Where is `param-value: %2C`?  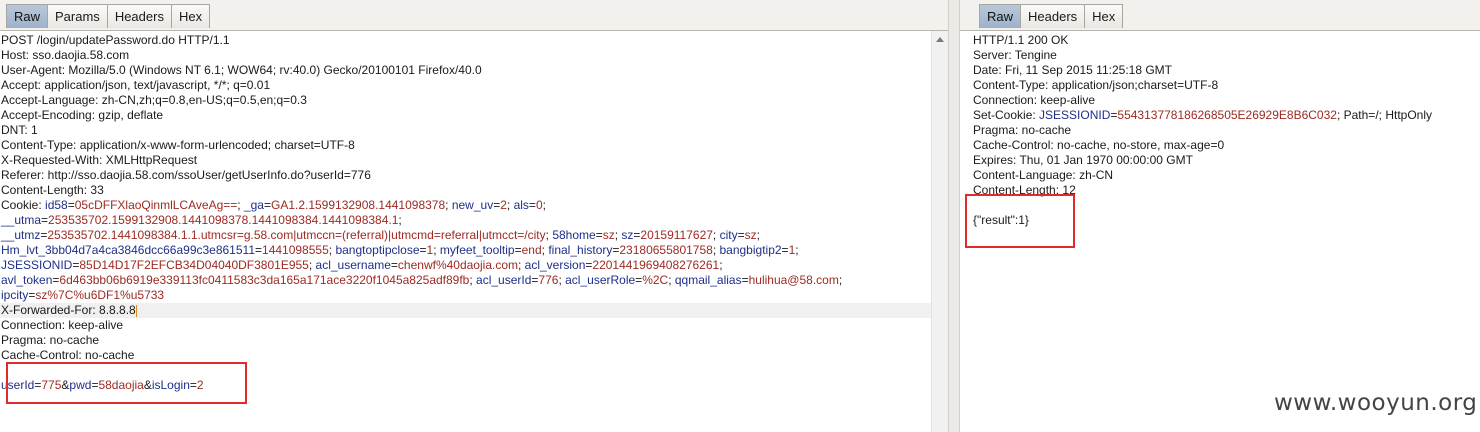 param-value: %2C is located at coordinates (655, 280).